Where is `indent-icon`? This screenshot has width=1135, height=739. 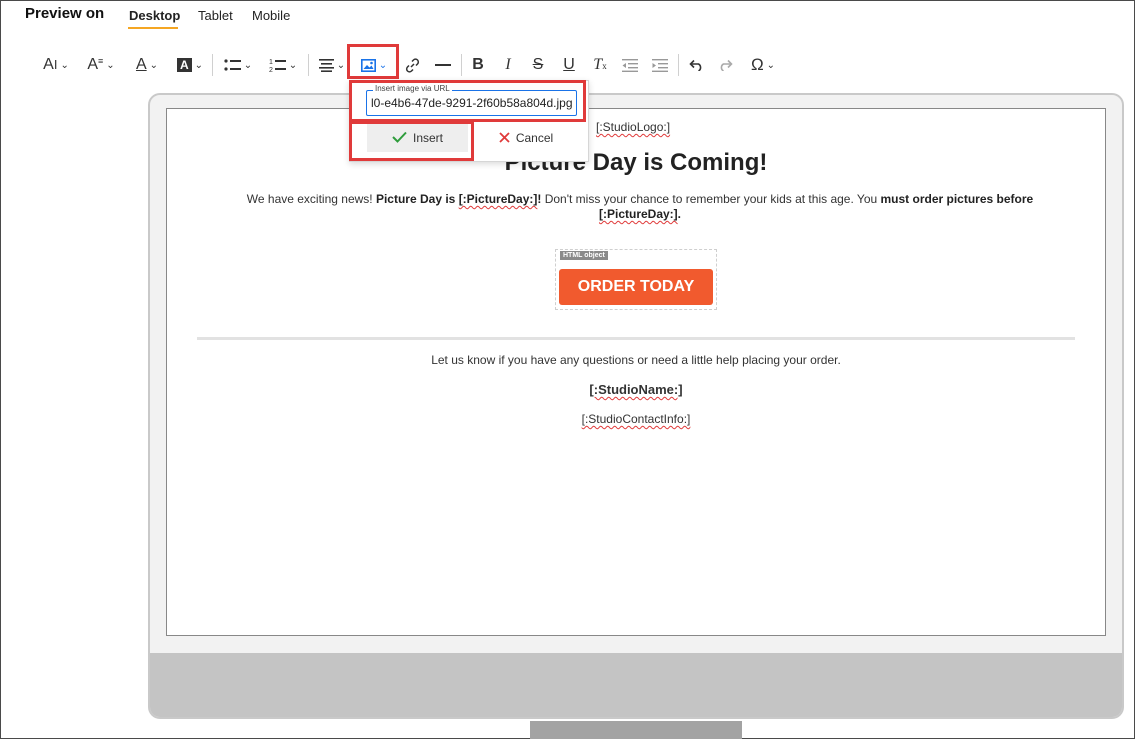
indent-icon is located at coordinates (660, 65).